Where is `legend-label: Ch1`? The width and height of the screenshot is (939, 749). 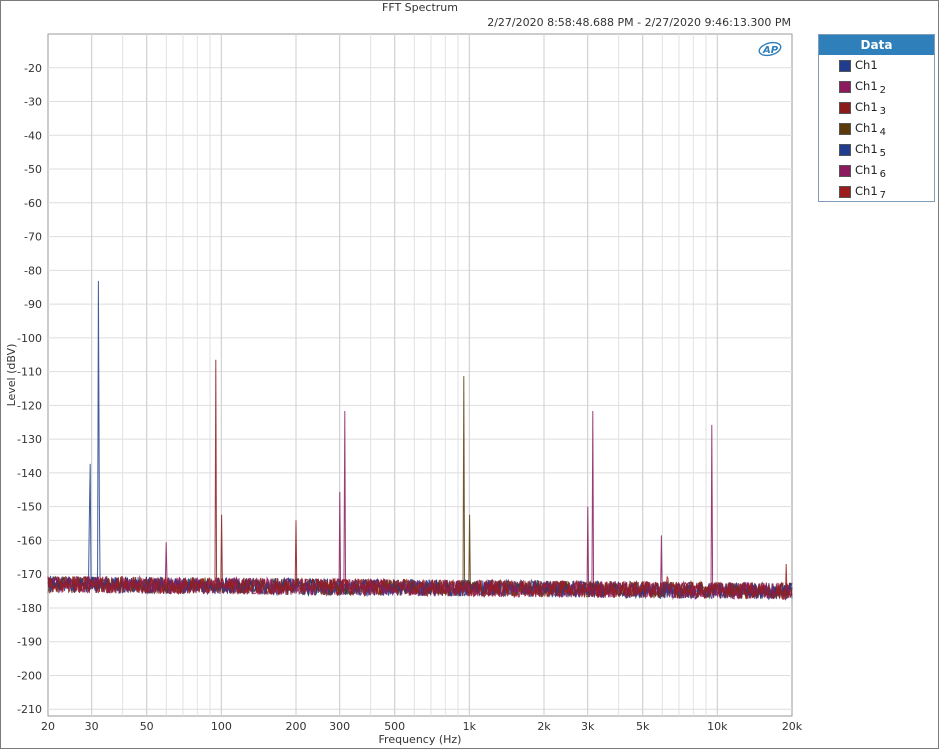
legend-label: Ch1 is located at coordinates (866, 65).